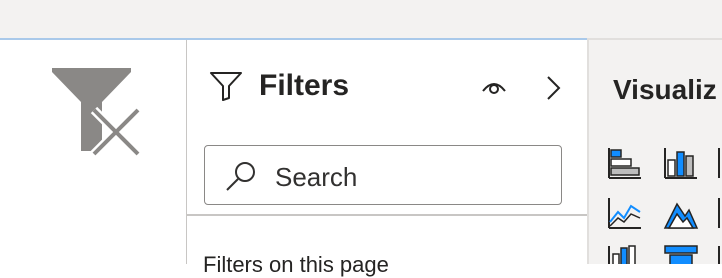 This screenshot has width=722, height=278. What do you see at coordinates (240, 176) in the screenshot?
I see `search-icon` at bounding box center [240, 176].